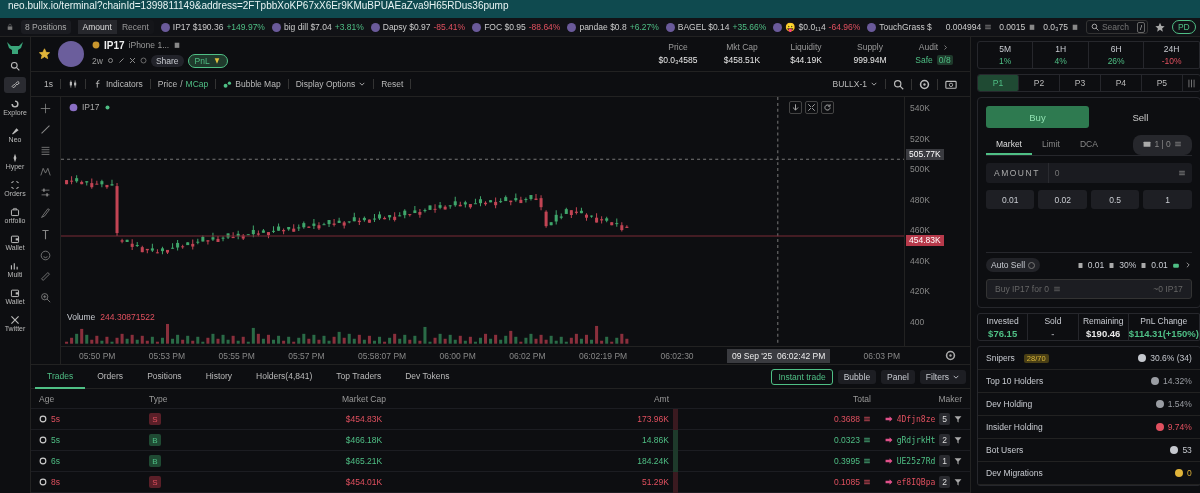 Image resolution: width=1200 pixels, height=493 pixels. I want to click on indicators-button: Indicators, so click(124, 84).